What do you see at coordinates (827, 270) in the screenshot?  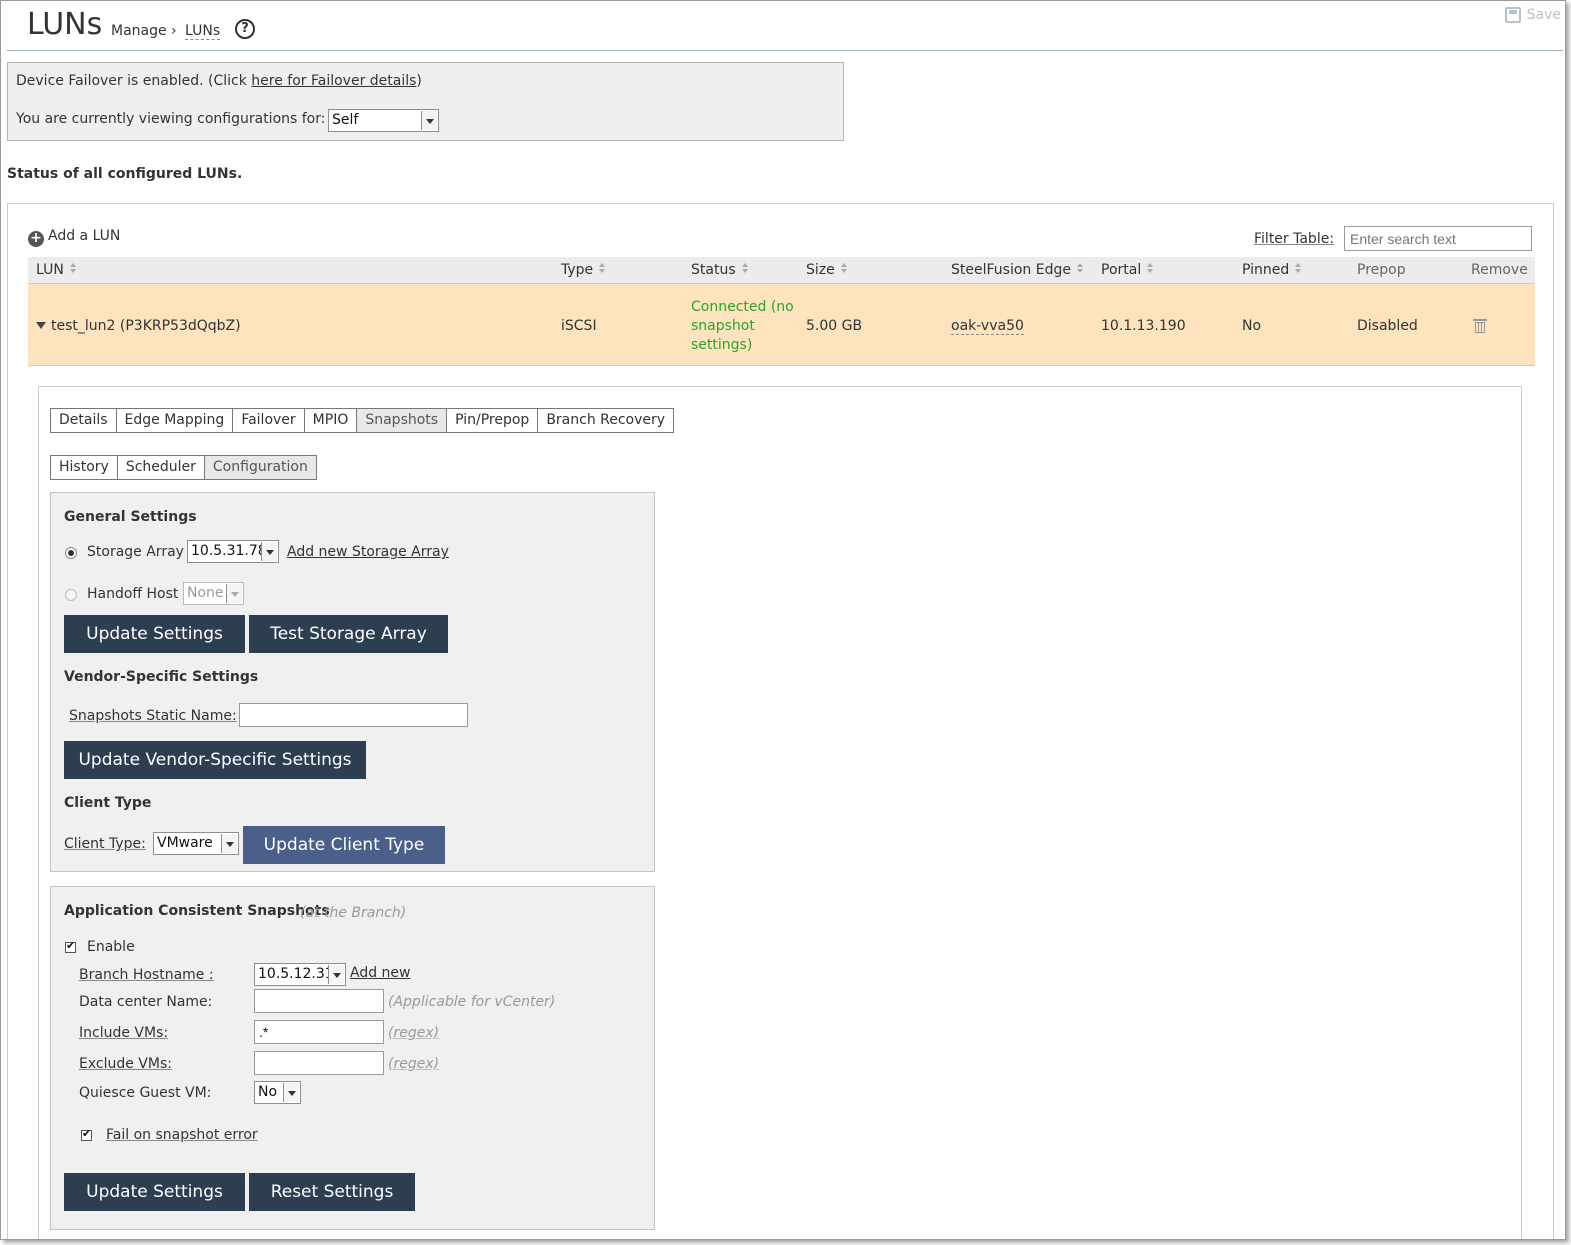 I see `column-size: Size` at bounding box center [827, 270].